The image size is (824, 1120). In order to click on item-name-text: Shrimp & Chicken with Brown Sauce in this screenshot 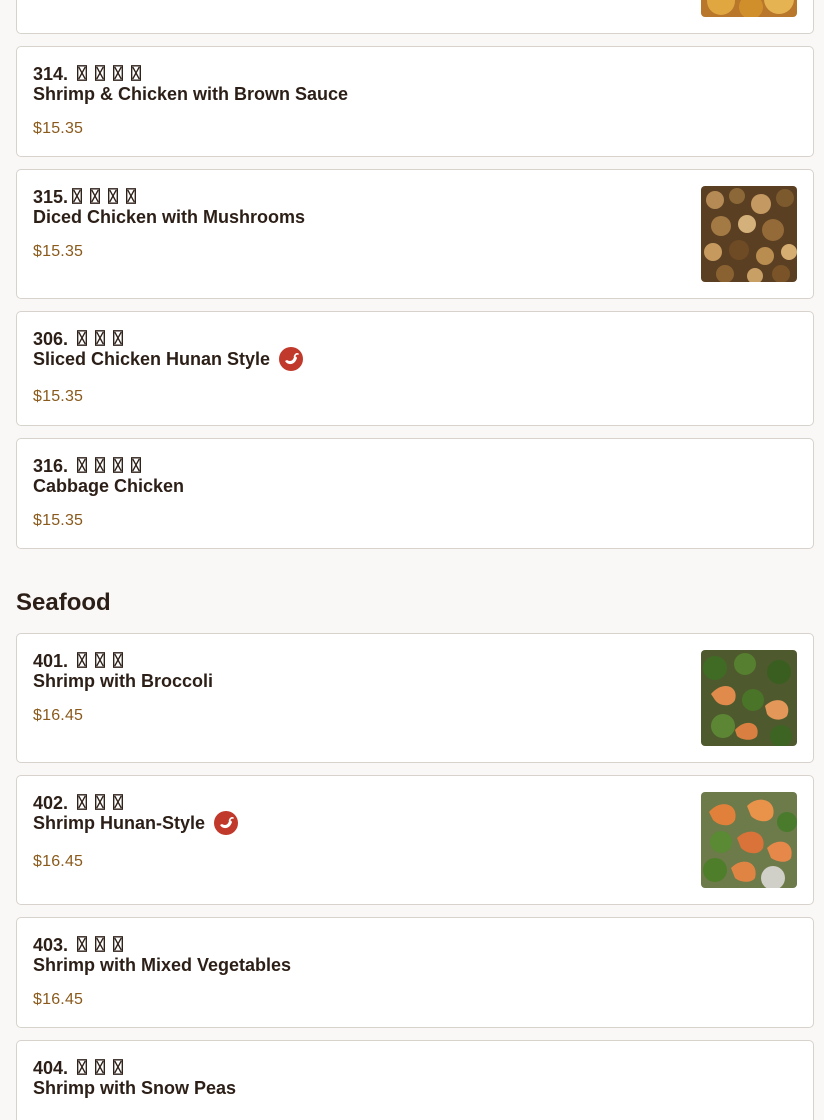, I will do `click(191, 94)`.